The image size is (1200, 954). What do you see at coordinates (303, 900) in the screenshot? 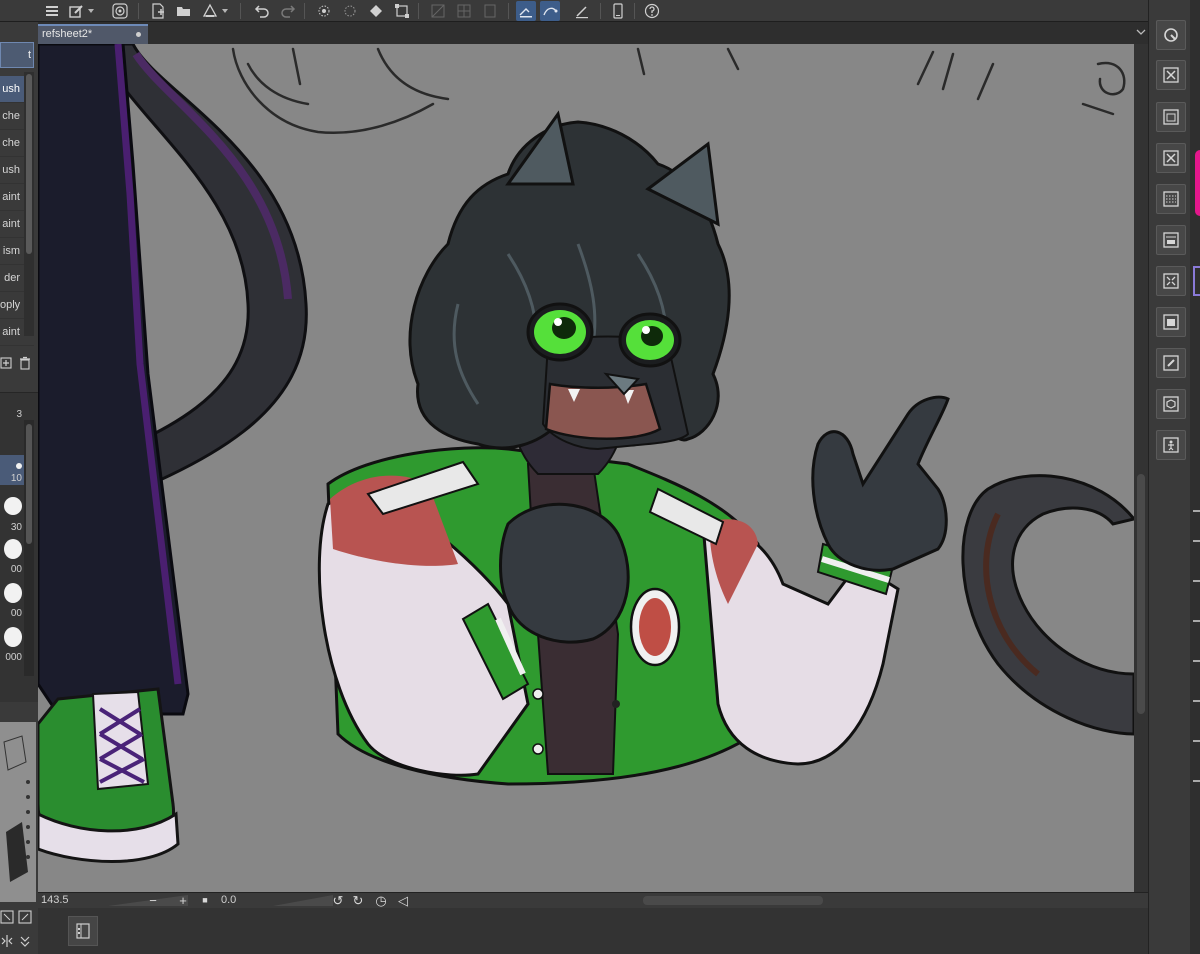
I see `rotation-slider` at bounding box center [303, 900].